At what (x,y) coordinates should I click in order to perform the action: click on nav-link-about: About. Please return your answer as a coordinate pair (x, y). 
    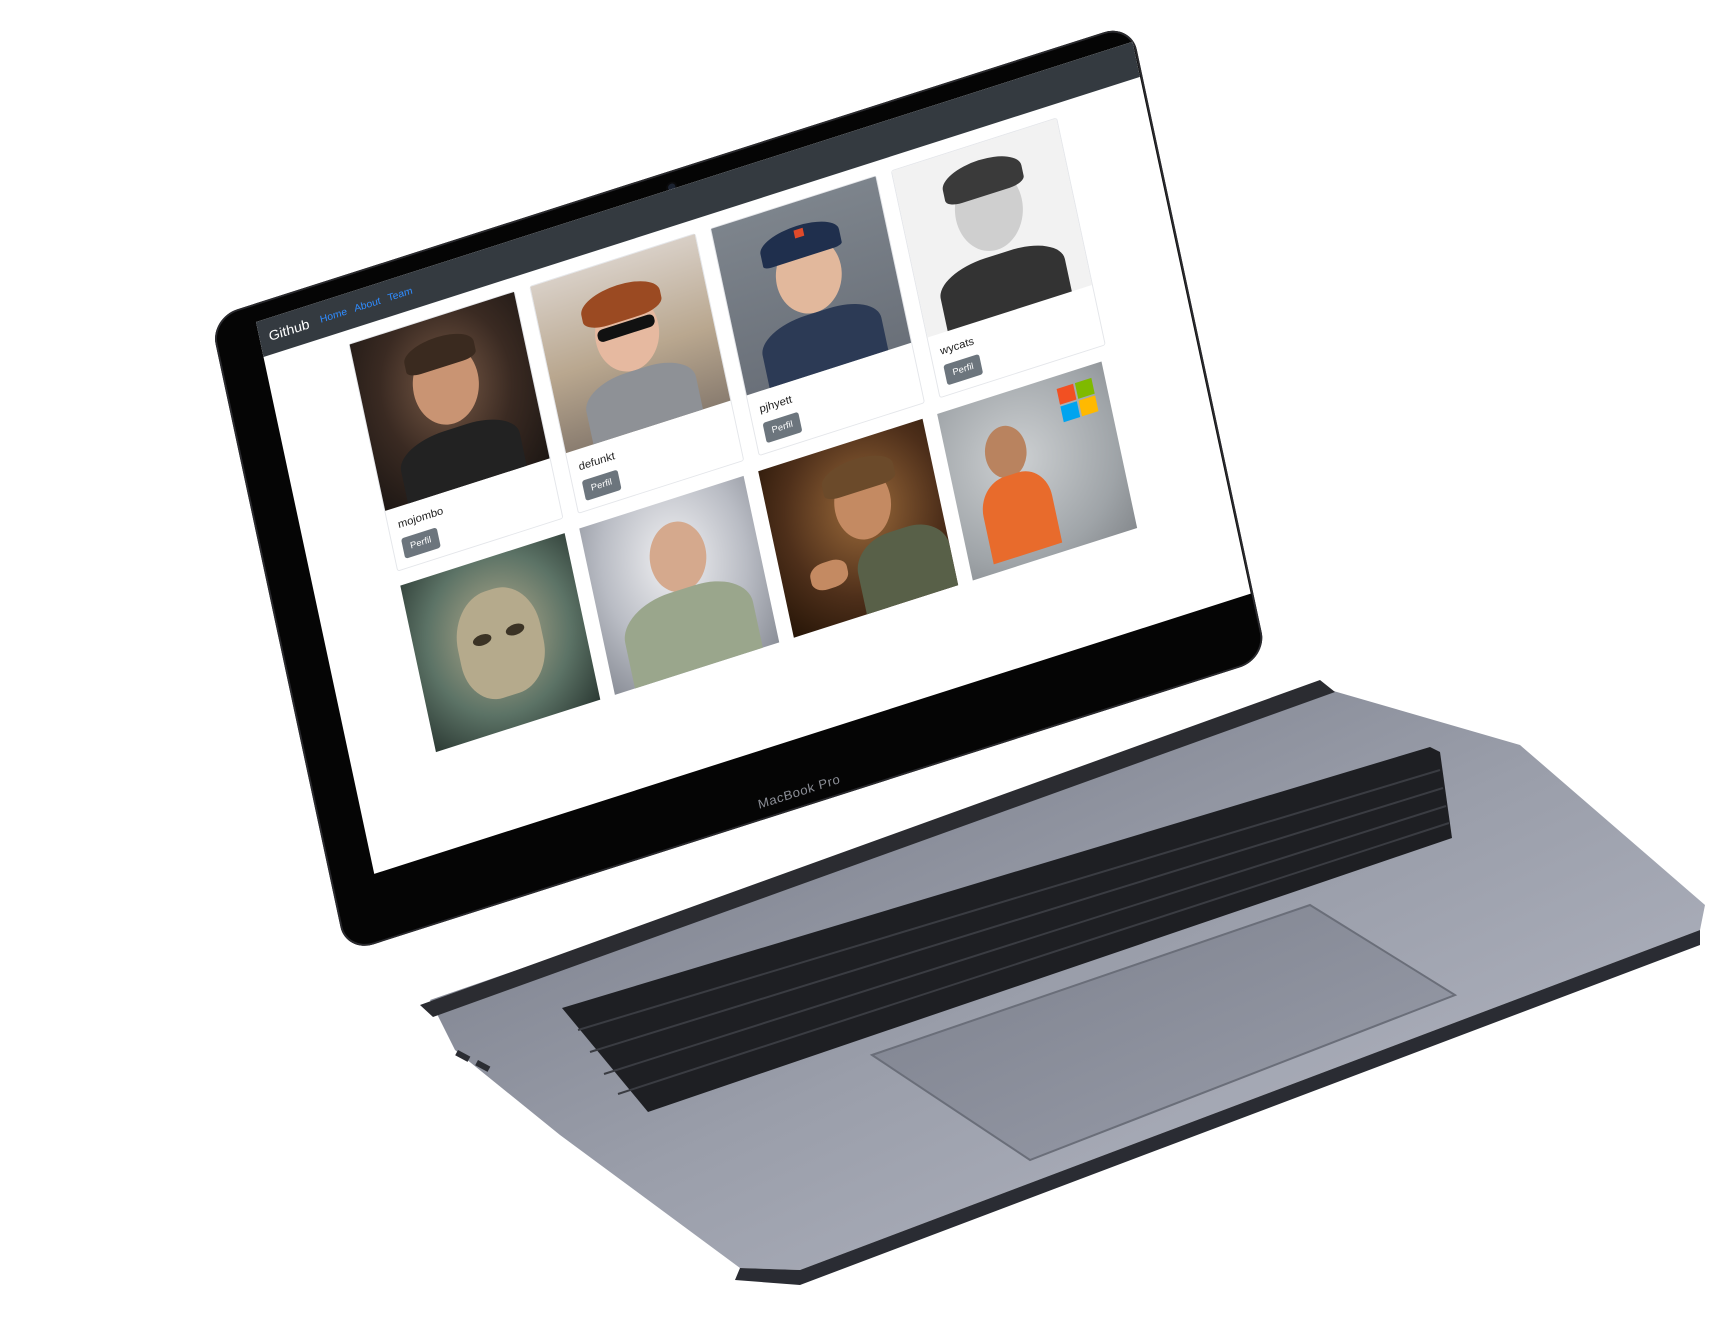
    Looking at the image, I should click on (367, 305).